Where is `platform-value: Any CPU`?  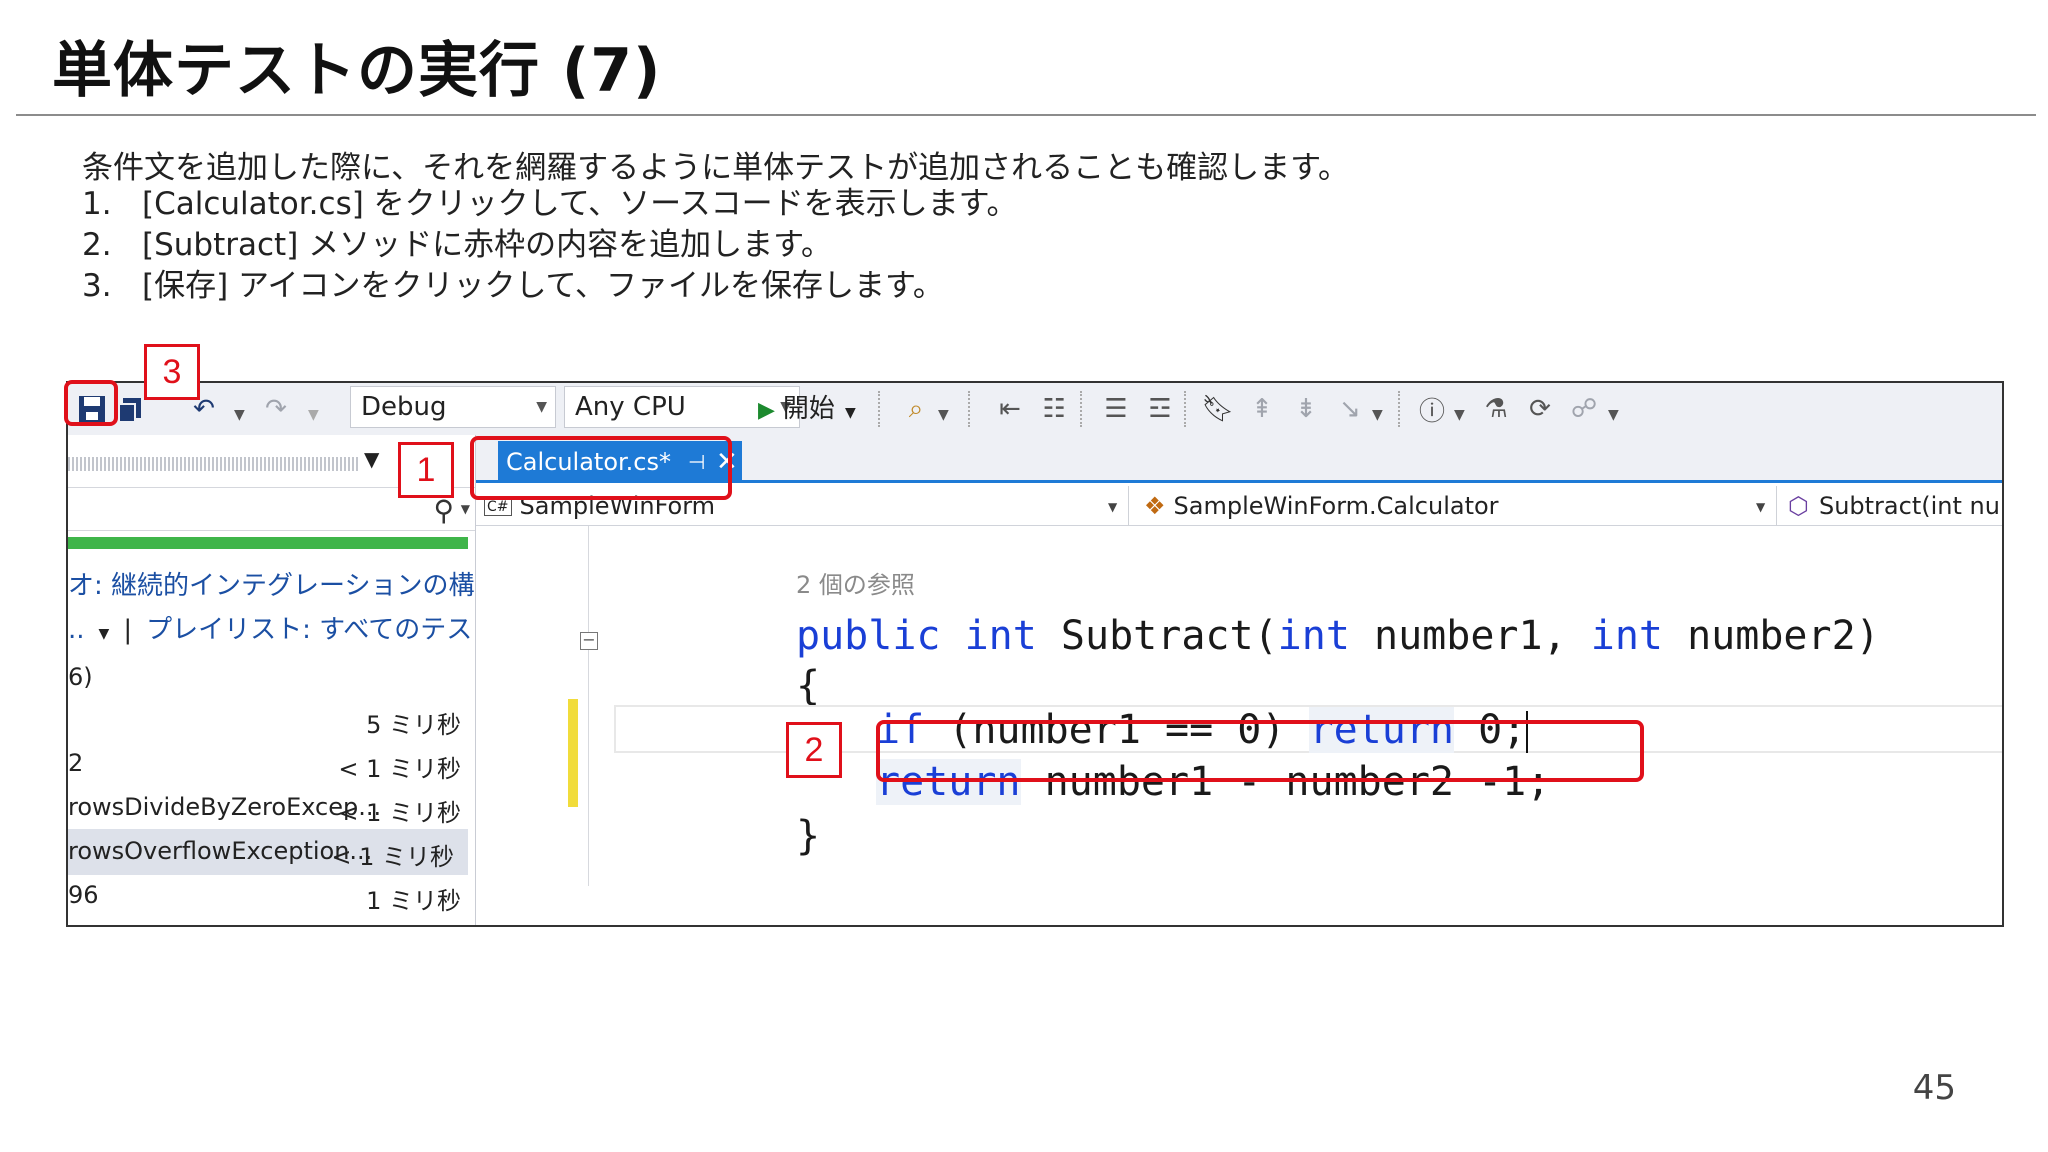
platform-value: Any CPU is located at coordinates (630, 407).